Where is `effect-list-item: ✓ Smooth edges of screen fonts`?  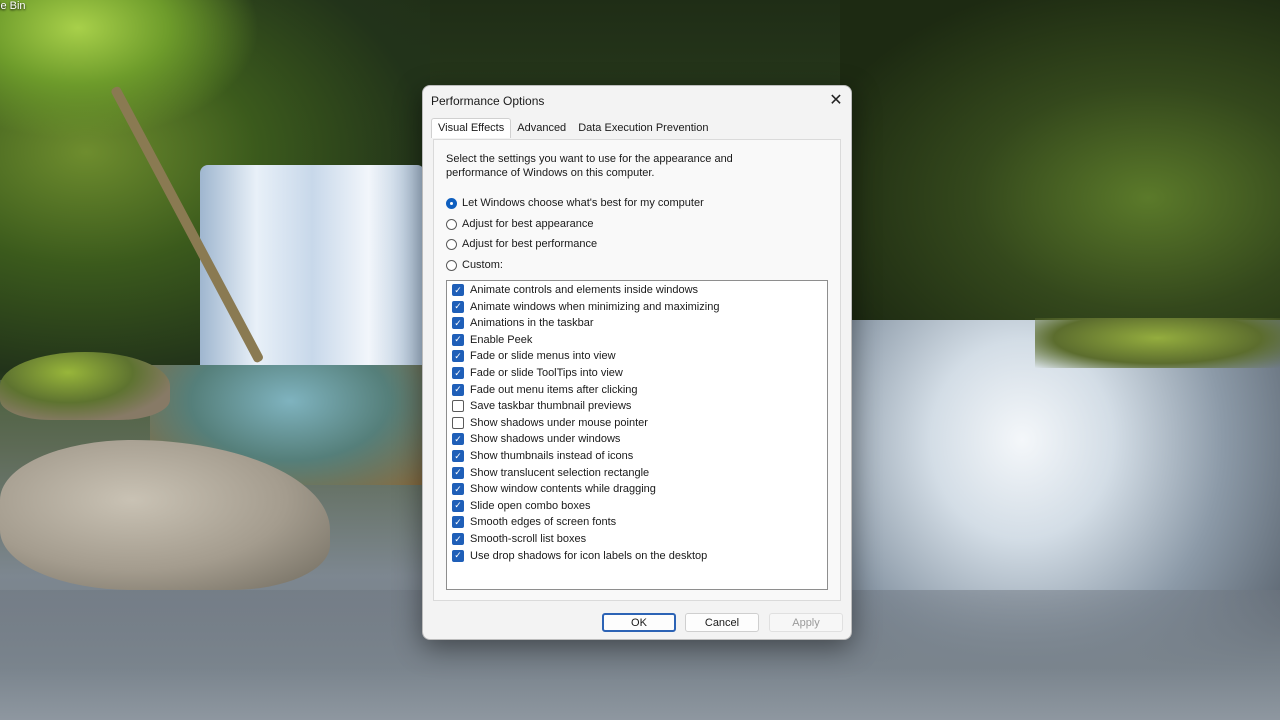 effect-list-item: ✓ Smooth edges of screen fonts is located at coordinates (534, 522).